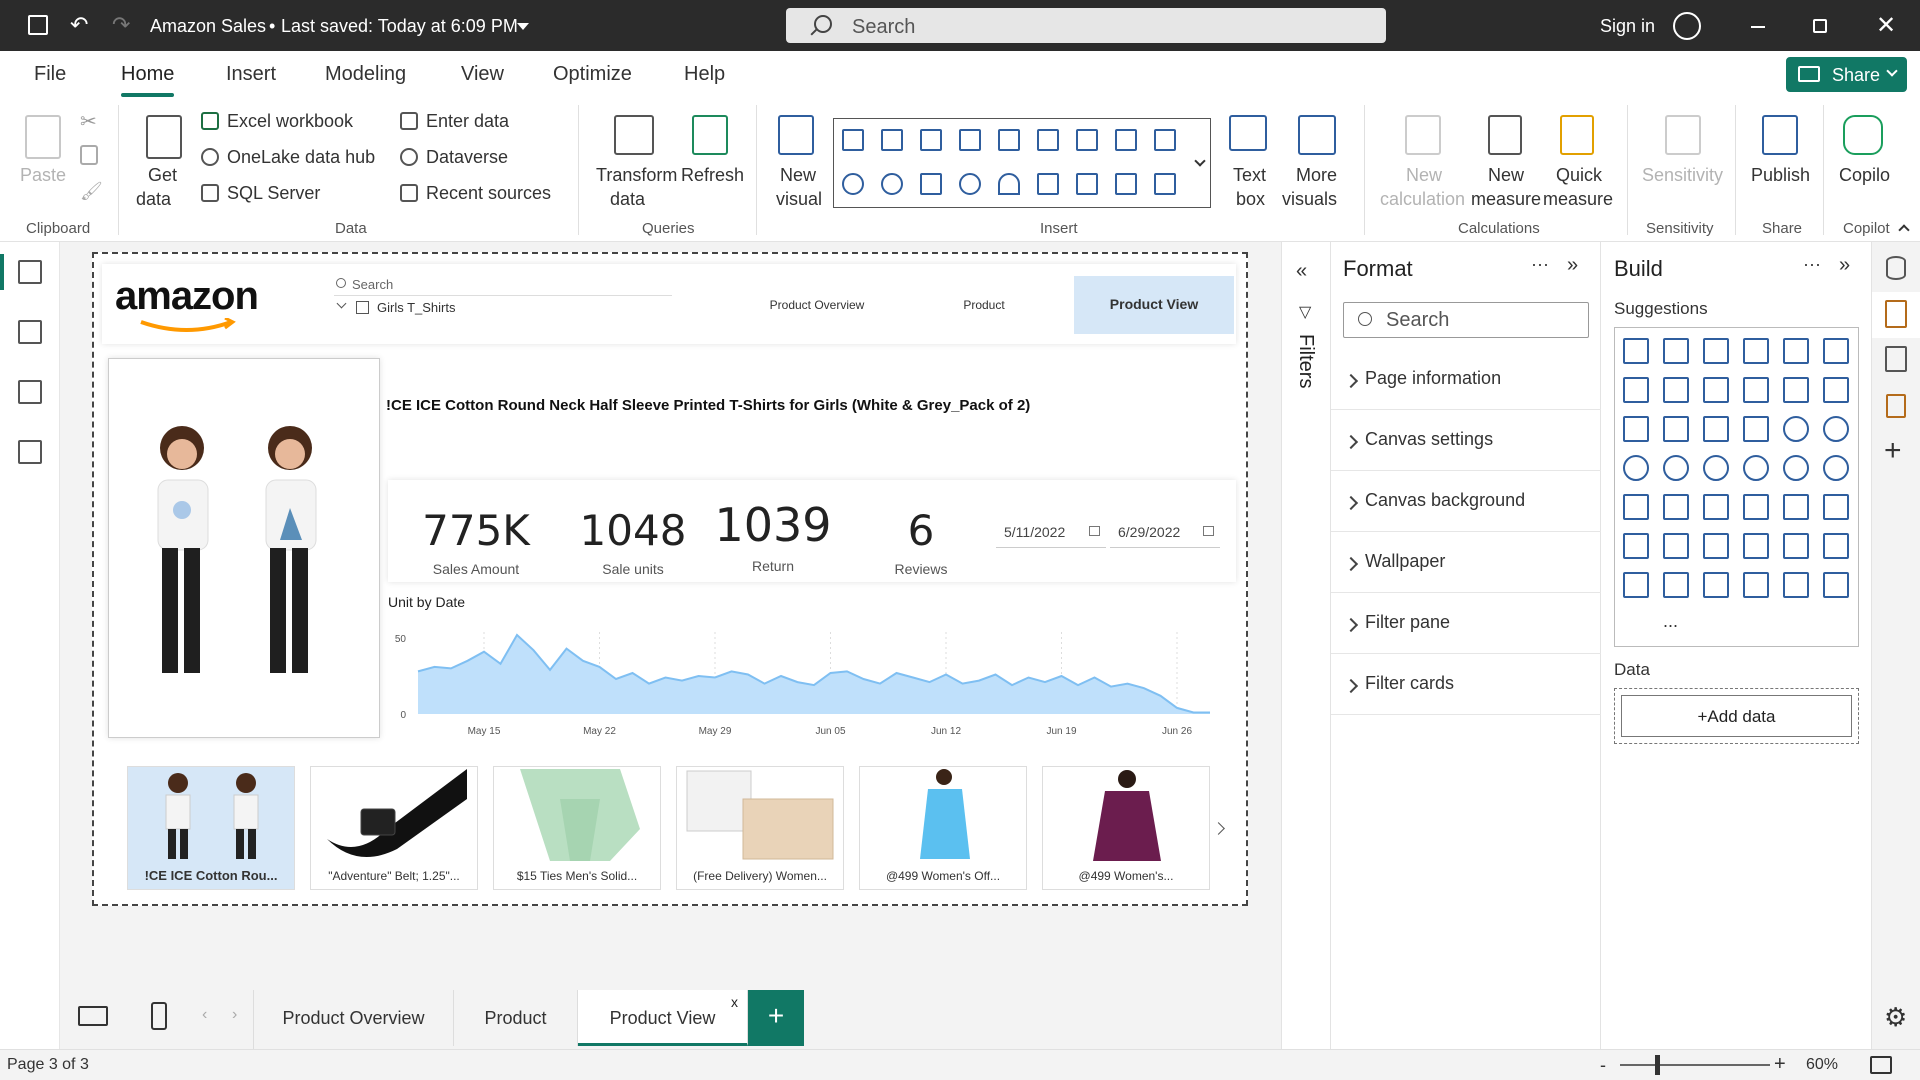 The width and height of the screenshot is (1920, 1080). I want to click on shape-map-icon, so click(1756, 468).